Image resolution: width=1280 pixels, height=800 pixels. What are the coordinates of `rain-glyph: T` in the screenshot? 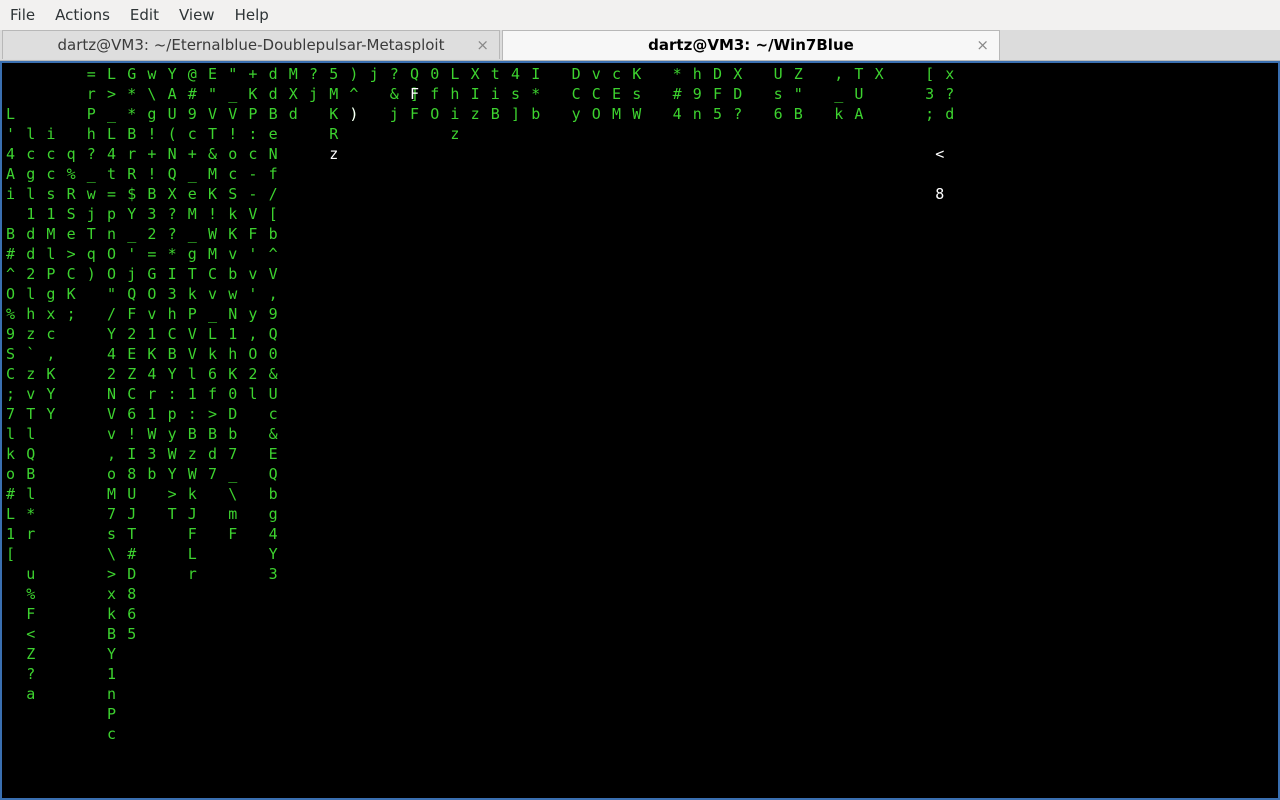 It's located at (30, 414).